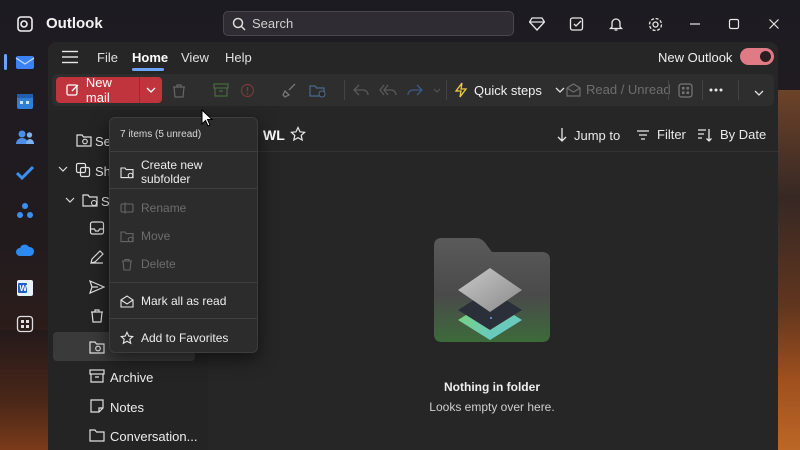 The image size is (800, 450). What do you see at coordinates (616, 24) in the screenshot?
I see `bell-icon` at bounding box center [616, 24].